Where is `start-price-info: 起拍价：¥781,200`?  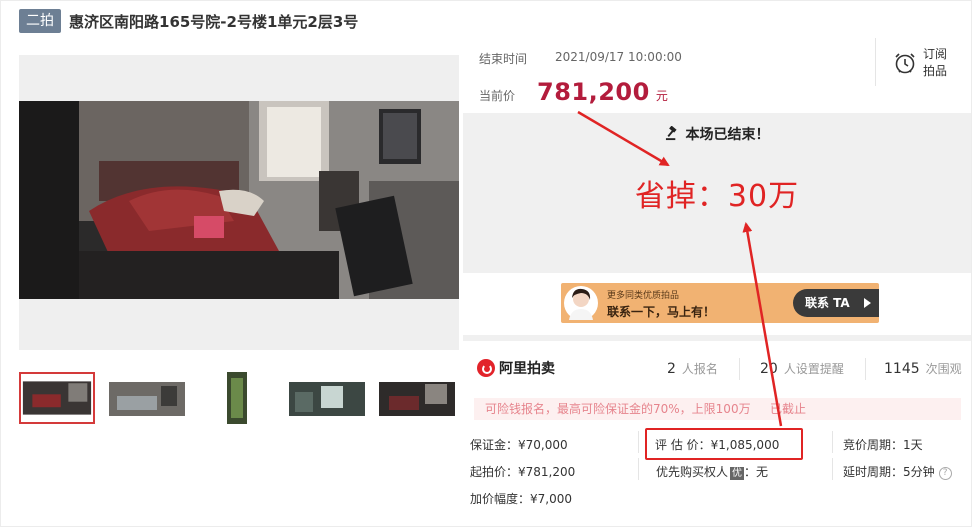 start-price-info: 起拍价：¥781,200 is located at coordinates (523, 472).